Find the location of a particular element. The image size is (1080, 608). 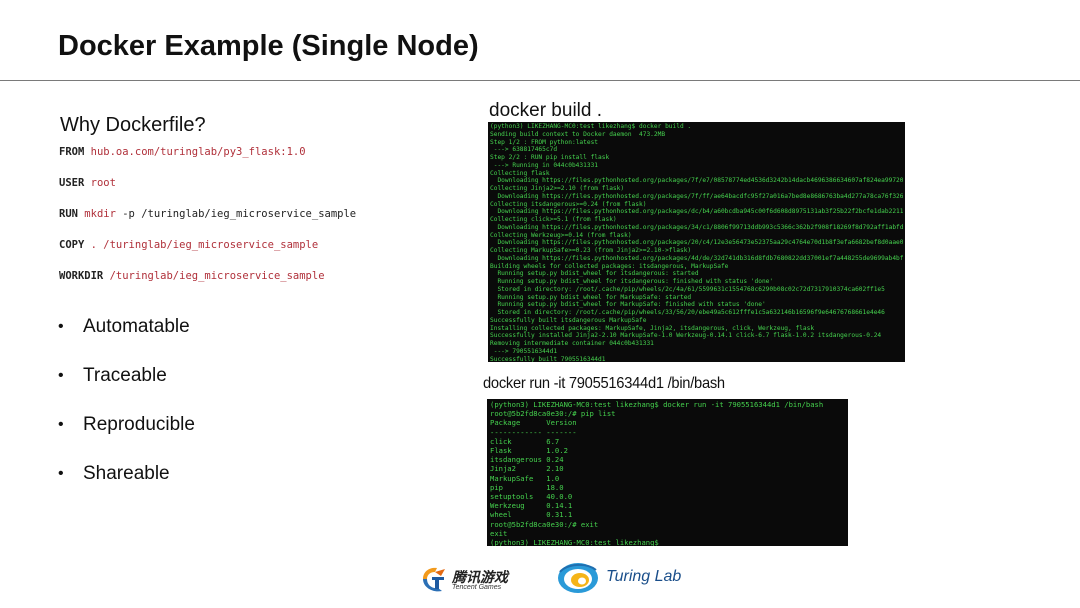

terminal-line: Collecting click>=5.1 (from flask) is located at coordinates (553, 219).